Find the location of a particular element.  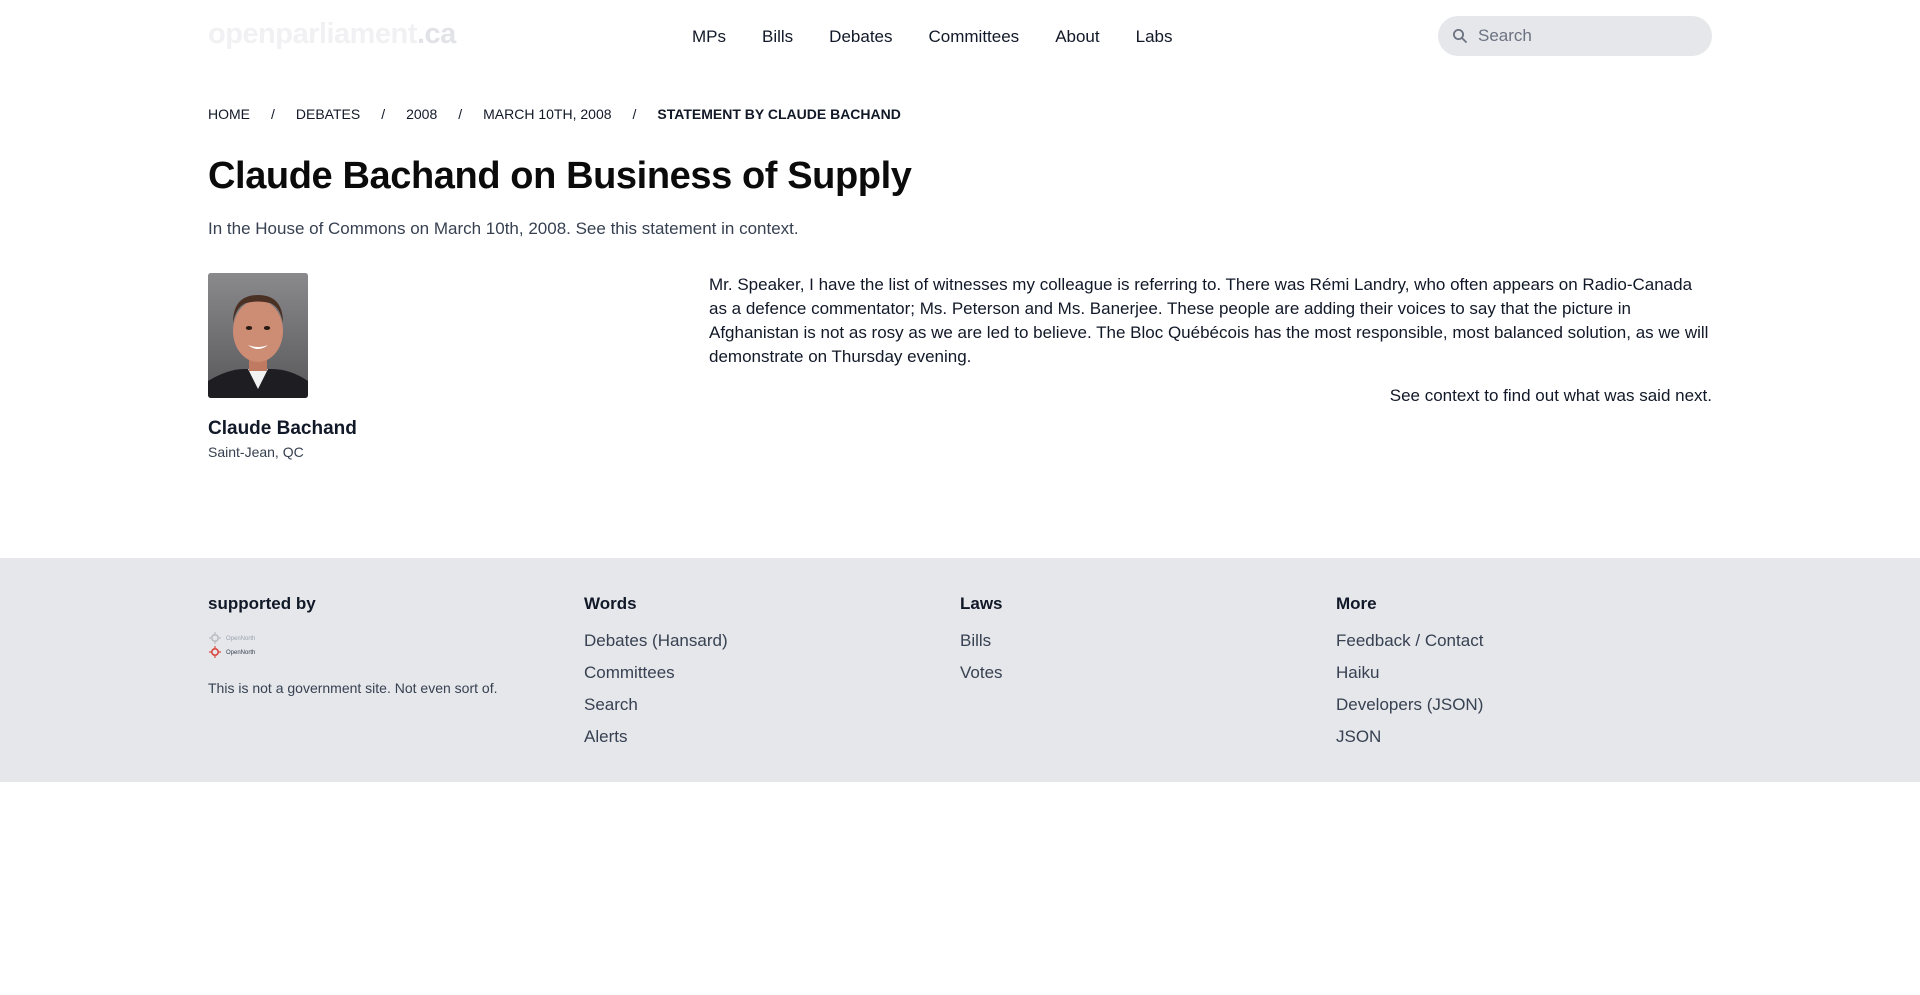

mp-riding: Saint-Jean, QC is located at coordinates (256, 452).